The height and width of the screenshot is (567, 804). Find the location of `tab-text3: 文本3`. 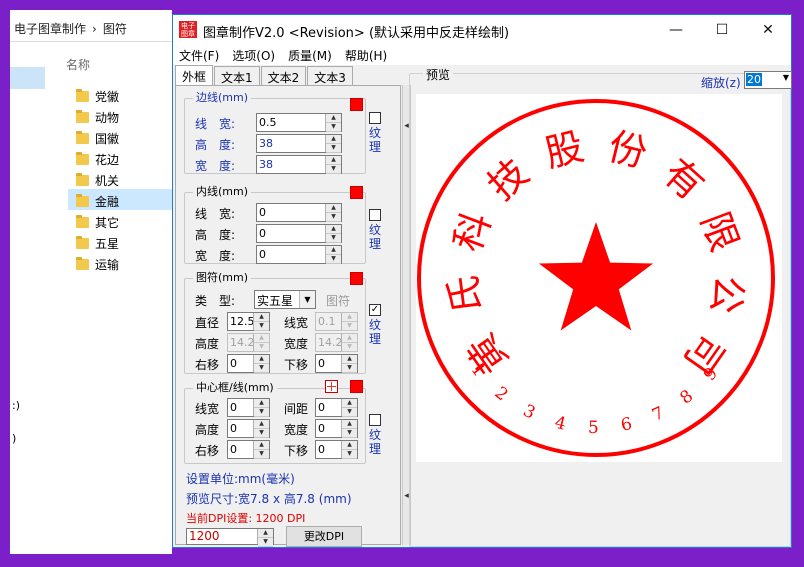

tab-text3: 文本3 is located at coordinates (330, 75).